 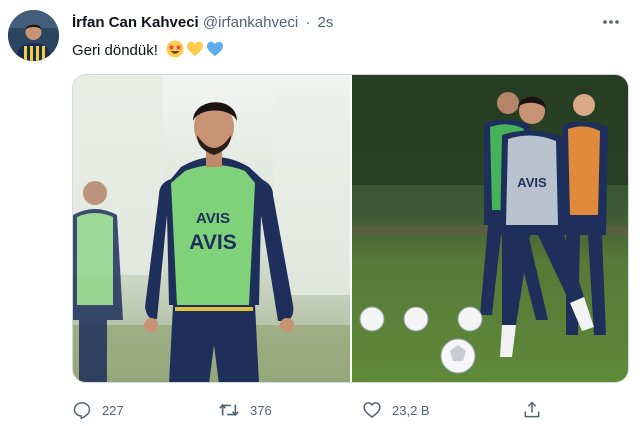 What do you see at coordinates (261, 410) in the screenshot?
I see `retweet-count: 376` at bounding box center [261, 410].